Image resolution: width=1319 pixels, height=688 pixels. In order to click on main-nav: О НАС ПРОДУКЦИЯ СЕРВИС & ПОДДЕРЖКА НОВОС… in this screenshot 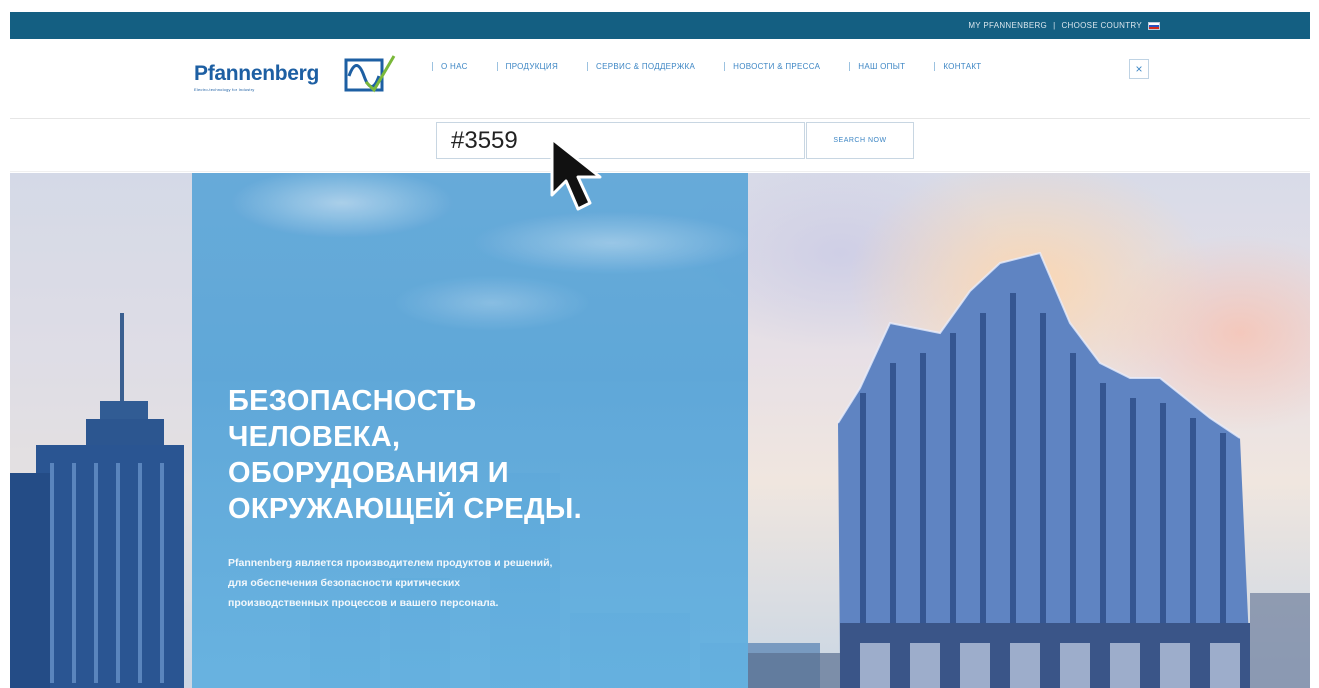, I will do `click(707, 66)`.